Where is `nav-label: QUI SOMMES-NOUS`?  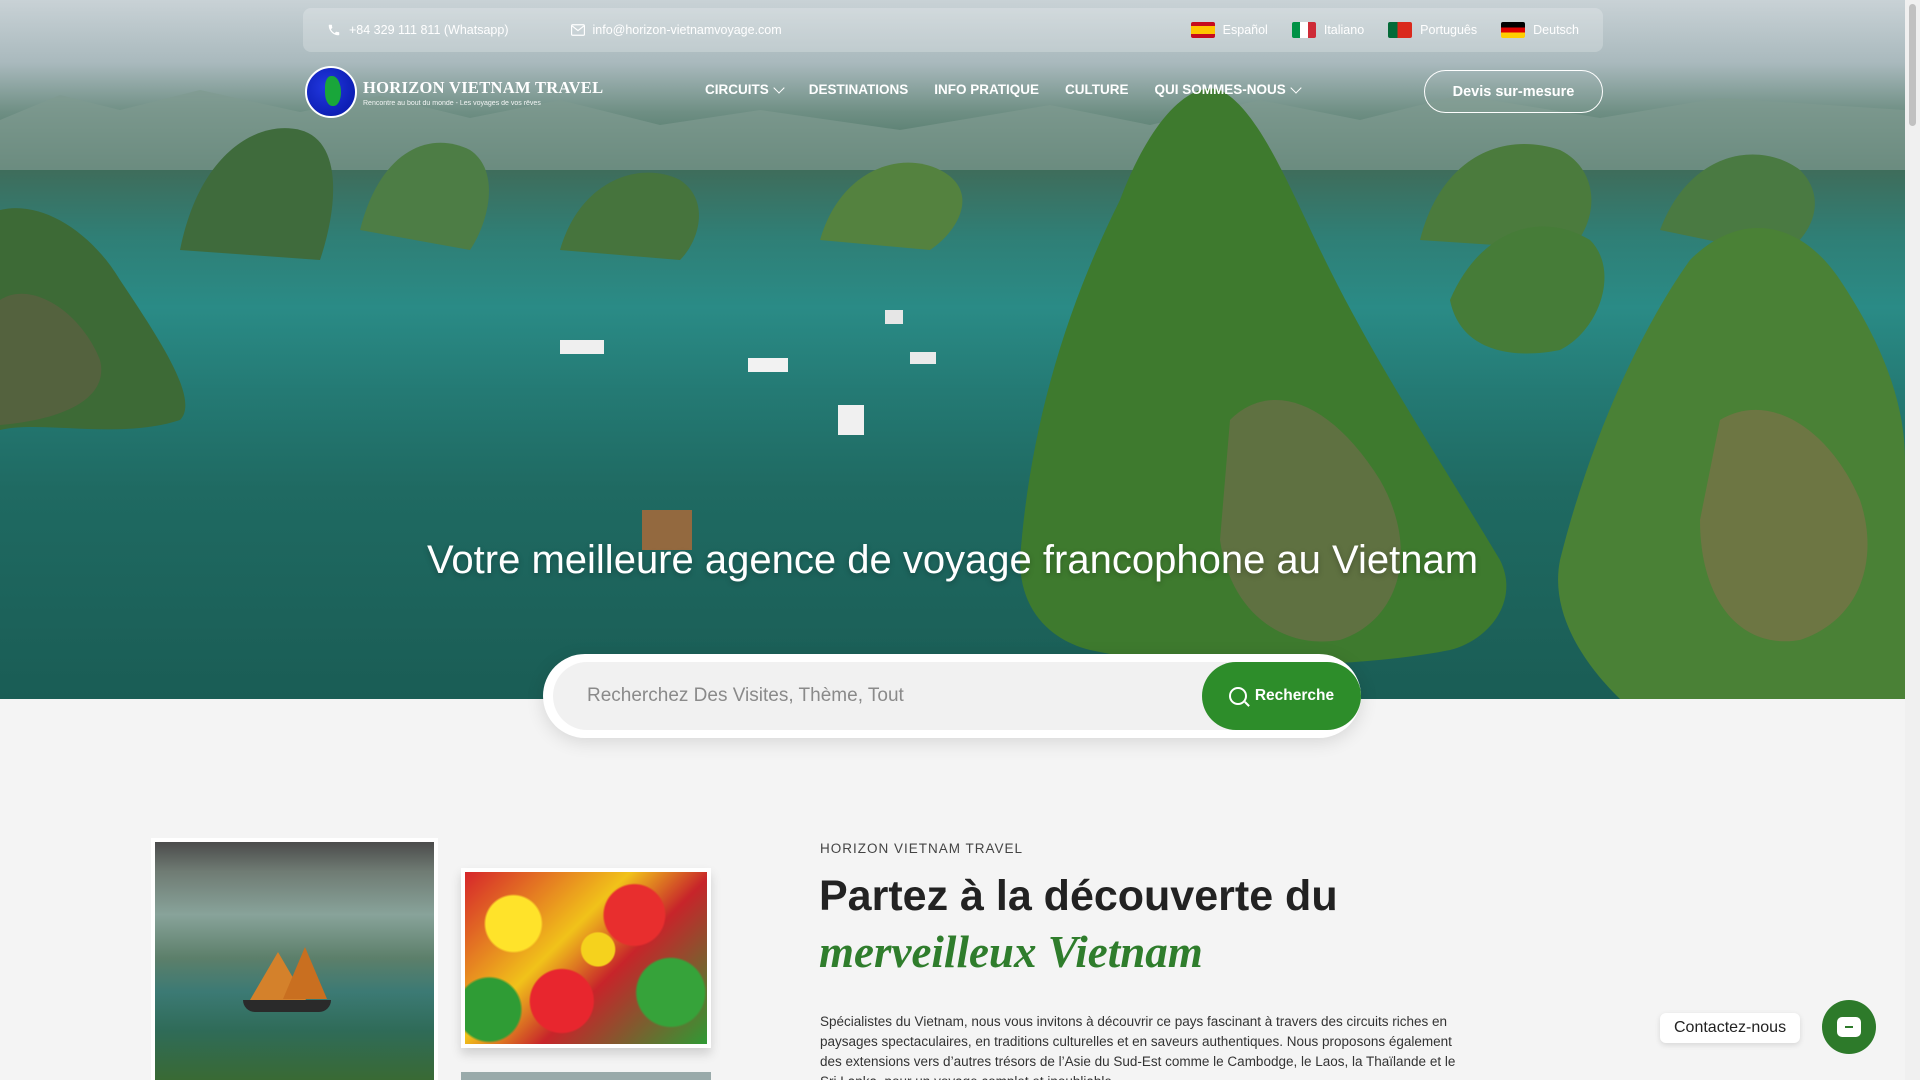 nav-label: QUI SOMMES-NOUS is located at coordinates (1220, 89).